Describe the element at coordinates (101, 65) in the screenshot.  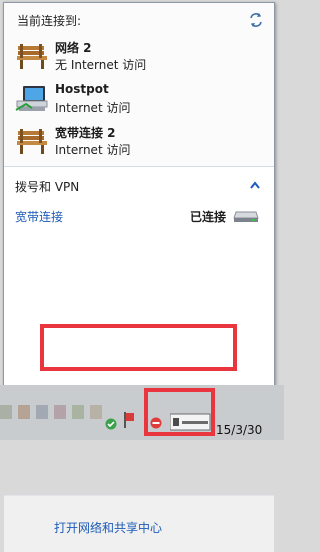
I see `network-status: 无 Internet 访问` at that location.